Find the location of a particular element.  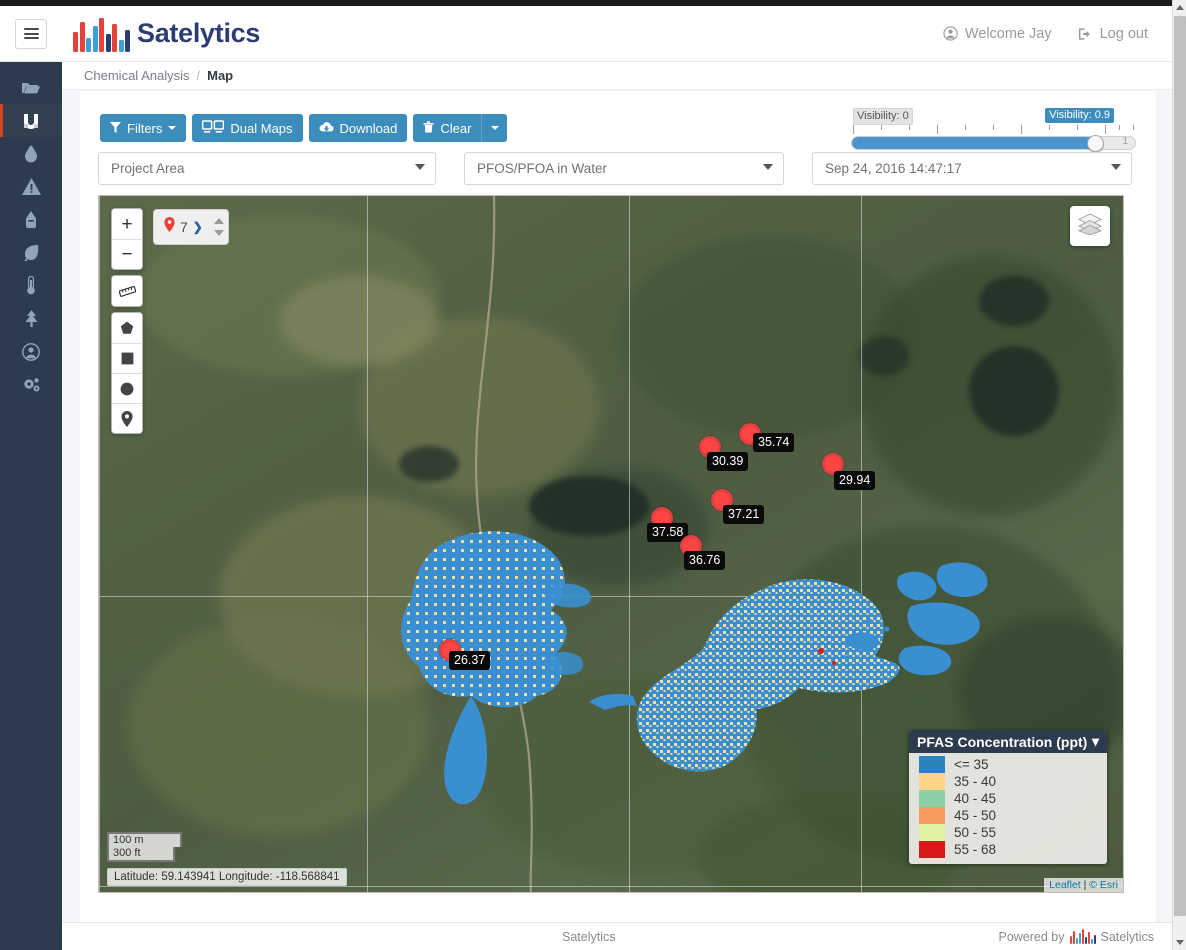

app-footer: Satelytics Powered by Satelytics is located at coordinates (617, 936).